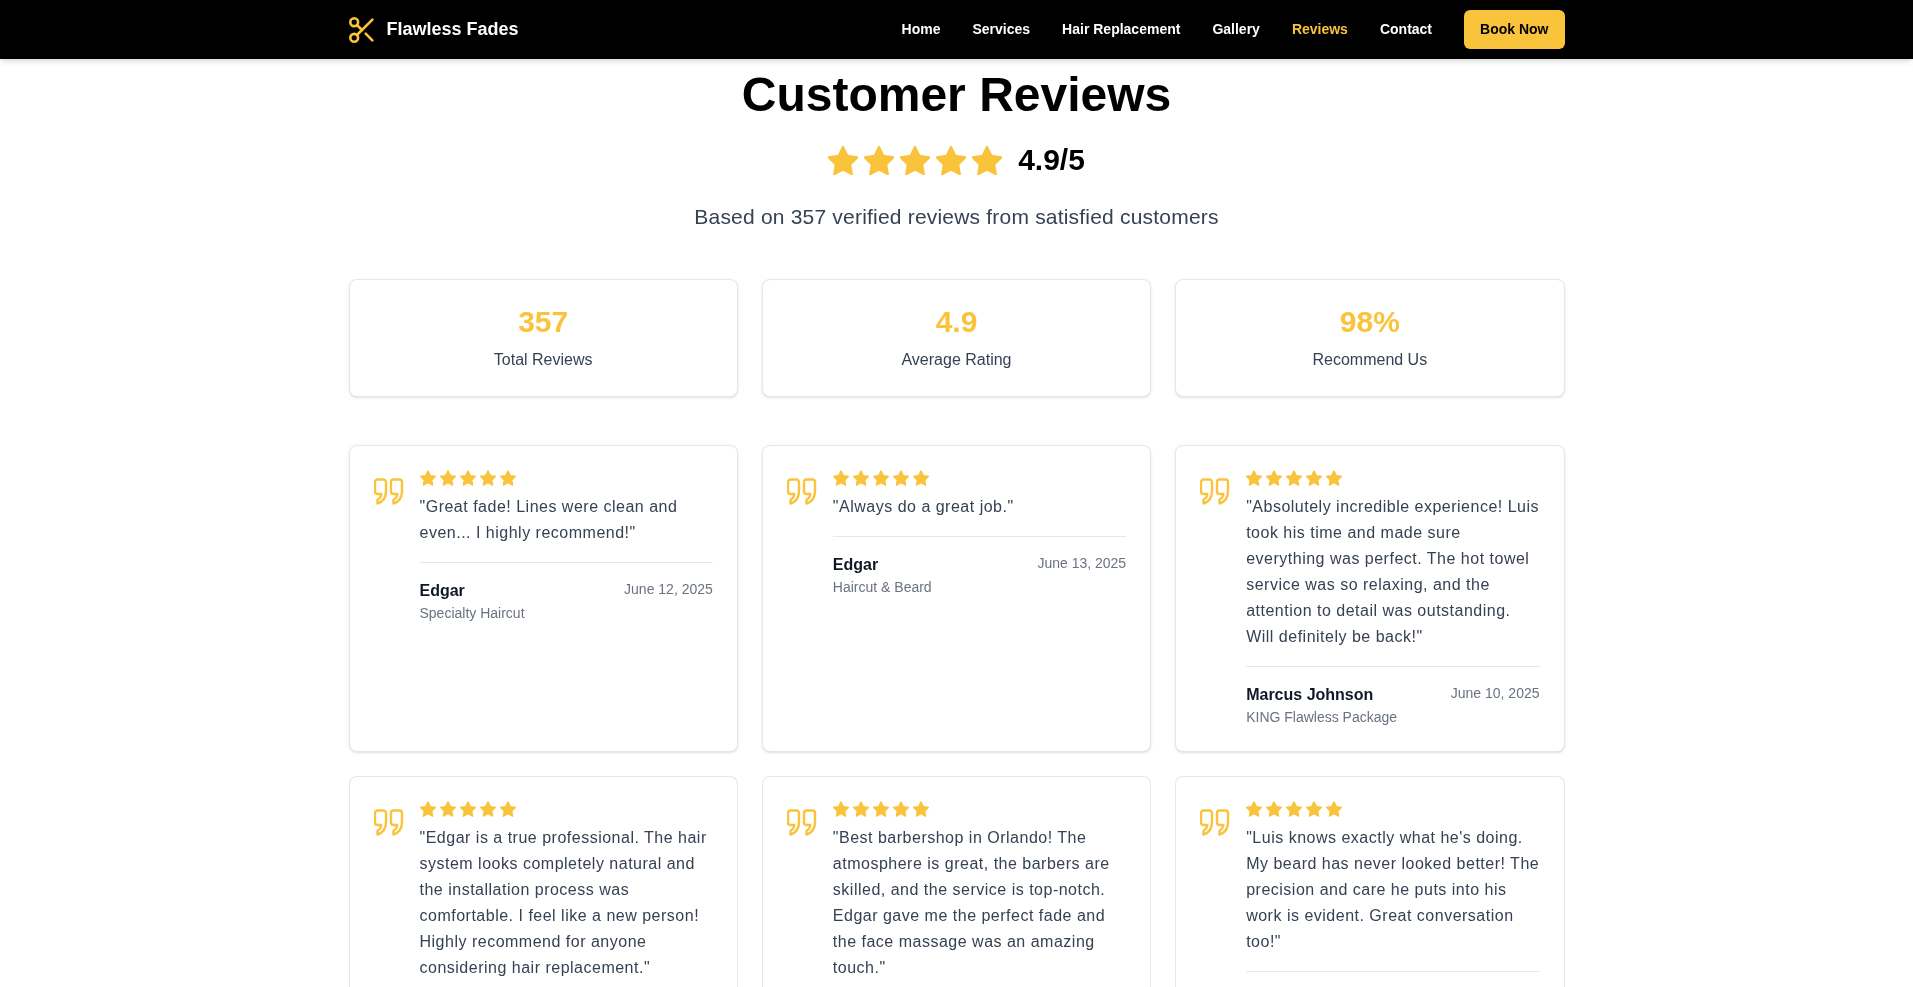 The width and height of the screenshot is (1913, 987). What do you see at coordinates (1514, 29) in the screenshot?
I see `book-now-button: Book Now` at bounding box center [1514, 29].